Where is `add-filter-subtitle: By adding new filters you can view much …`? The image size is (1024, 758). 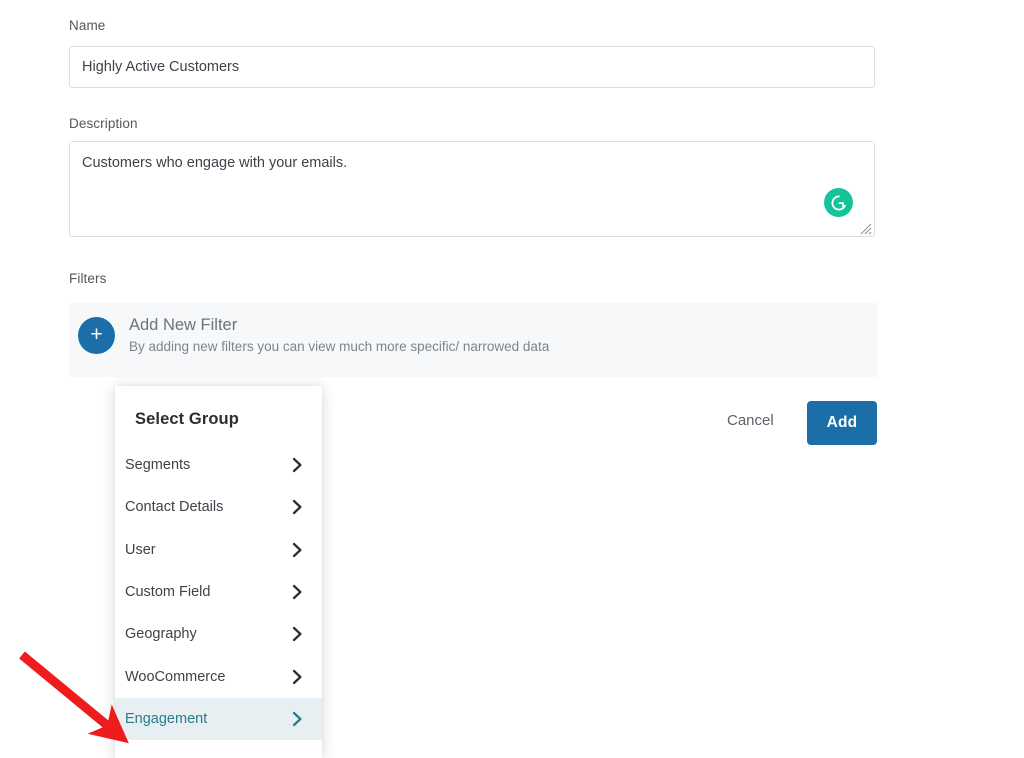
add-filter-subtitle: By adding new filters you can view much … is located at coordinates (339, 346).